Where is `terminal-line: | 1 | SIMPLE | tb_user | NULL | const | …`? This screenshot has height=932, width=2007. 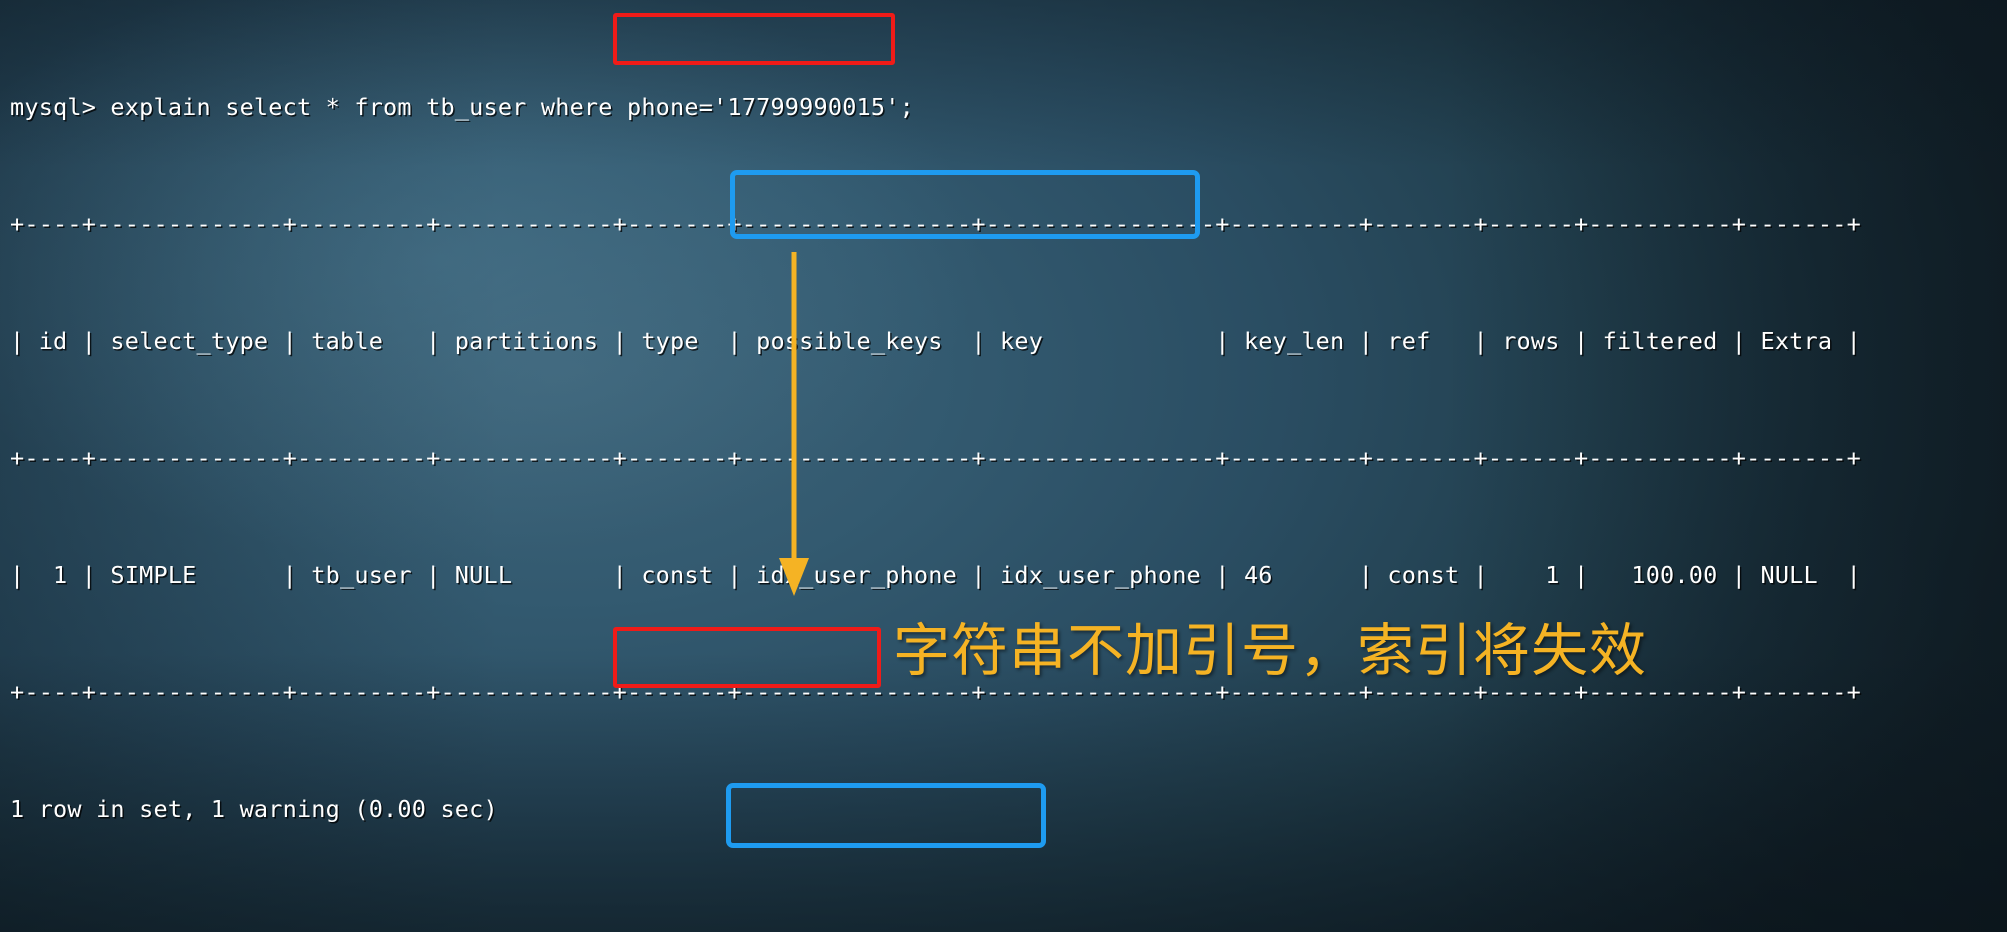 terminal-line: | 1 | SIMPLE | tb_user | NULL | const | … is located at coordinates (935, 575).